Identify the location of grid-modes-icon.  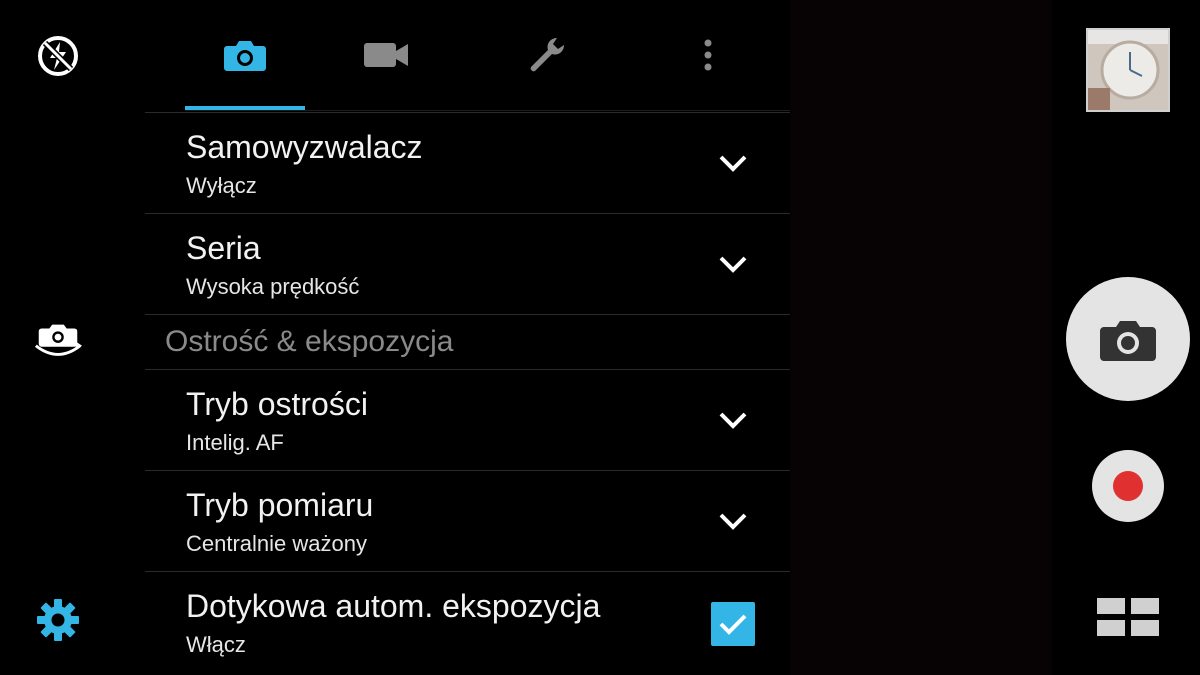
(1128, 617).